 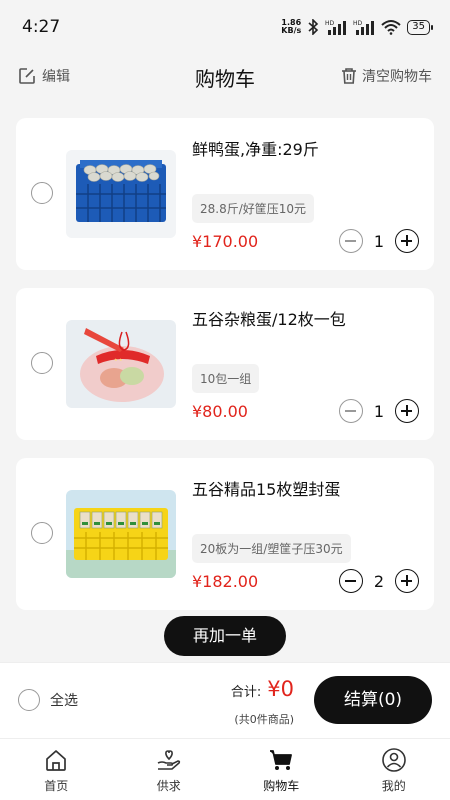 I want to click on total-label: 合计:, so click(x=246, y=692).